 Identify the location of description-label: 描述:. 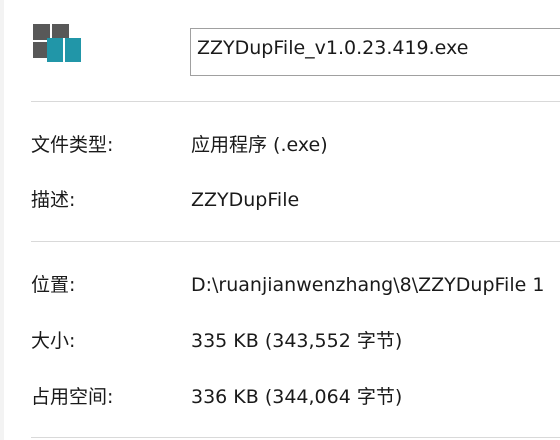
(53, 200).